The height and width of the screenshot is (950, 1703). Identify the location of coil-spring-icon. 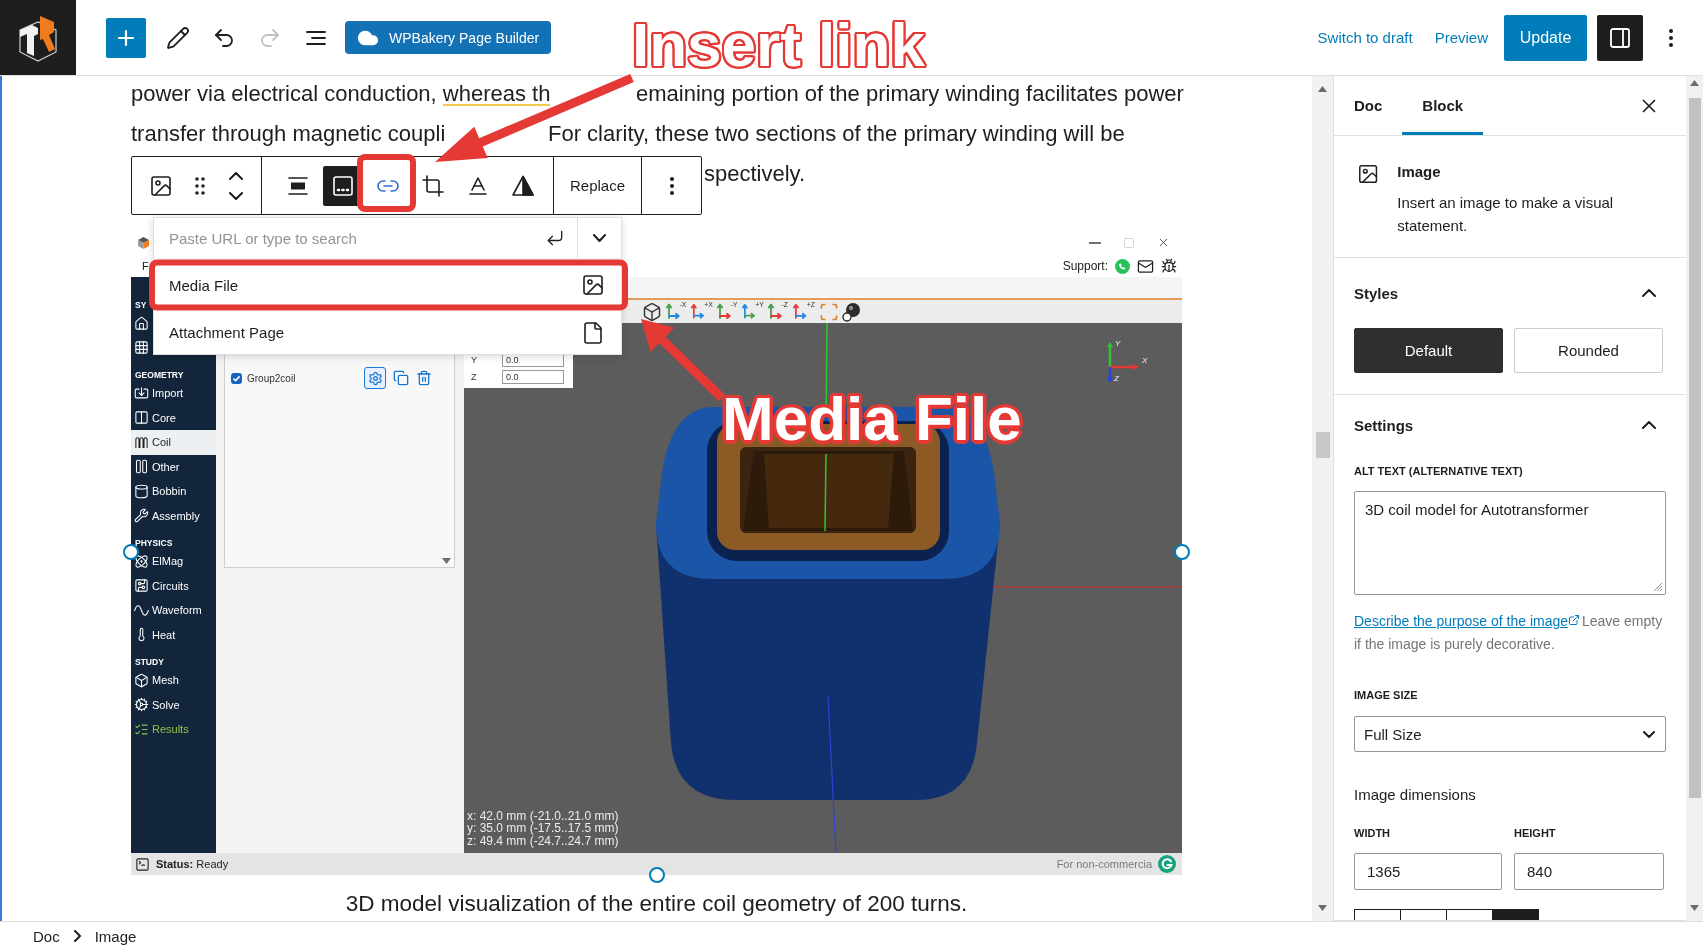
(141, 442).